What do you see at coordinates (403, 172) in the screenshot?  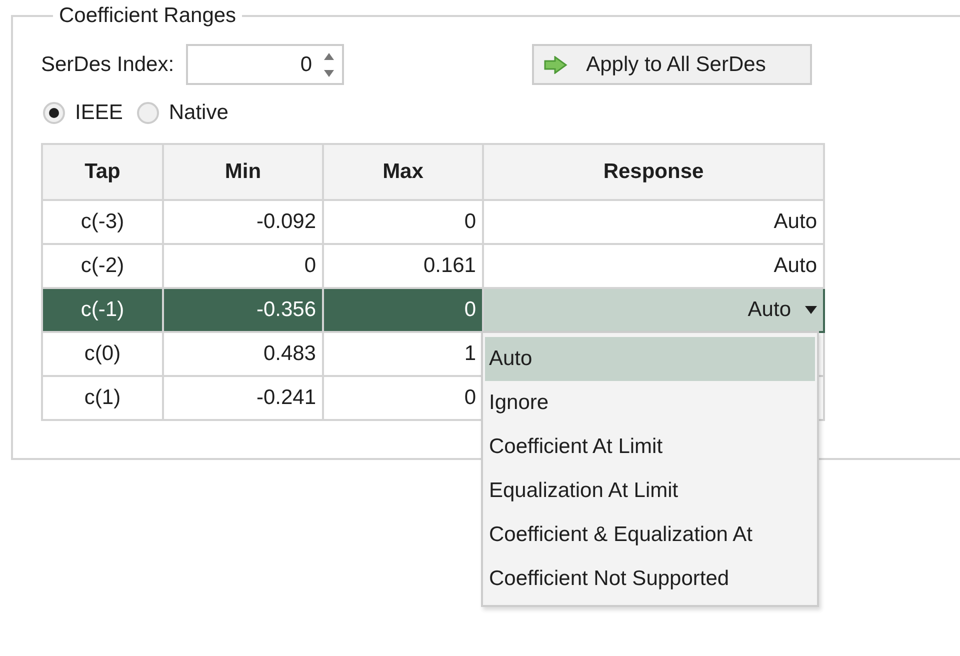 I see `column-header: Max` at bounding box center [403, 172].